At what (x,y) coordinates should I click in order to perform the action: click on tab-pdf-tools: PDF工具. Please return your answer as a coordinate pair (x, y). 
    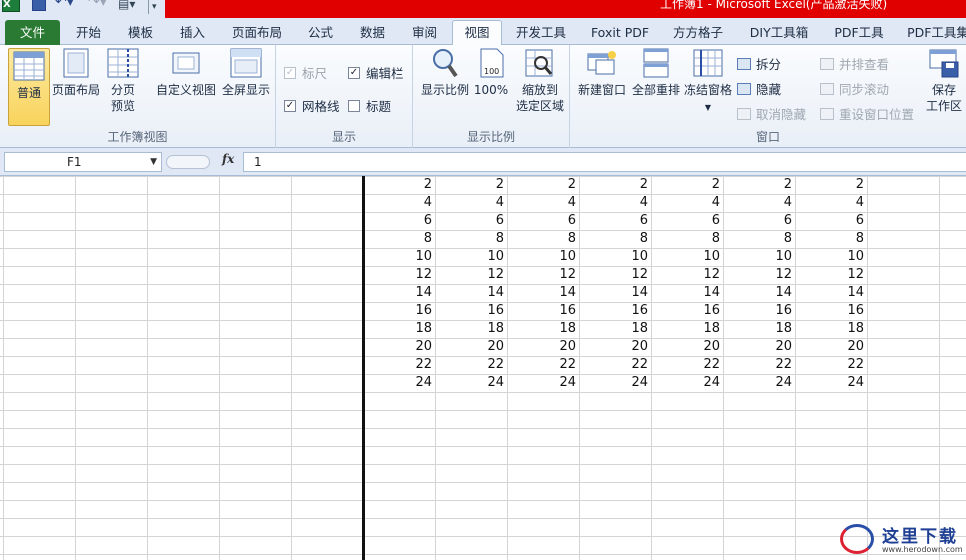
    Looking at the image, I should click on (859, 33).